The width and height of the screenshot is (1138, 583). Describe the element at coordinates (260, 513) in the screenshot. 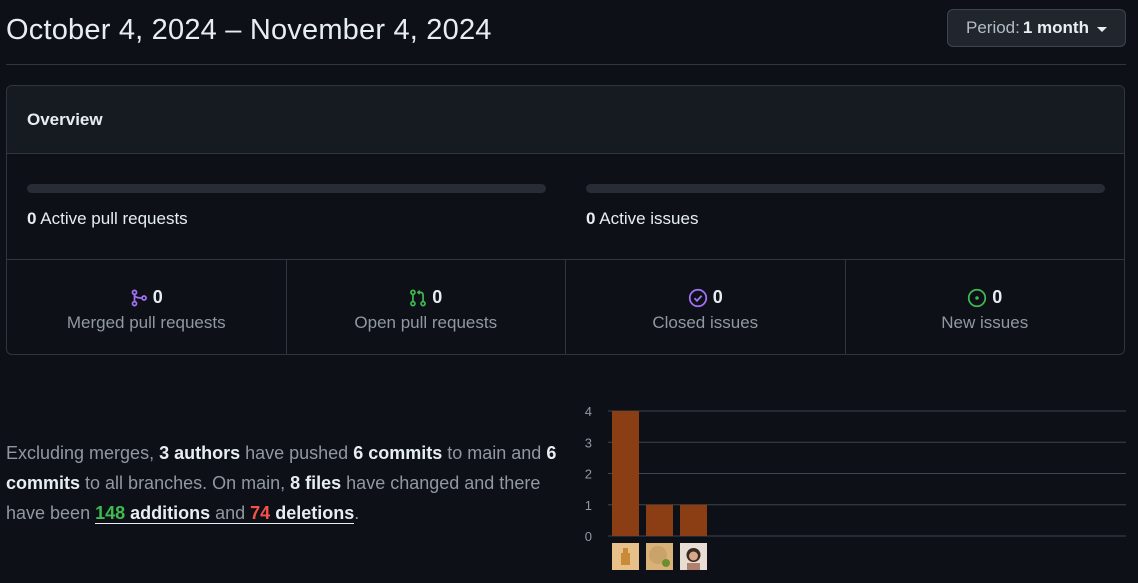

I see `deletions-number: 74` at that location.